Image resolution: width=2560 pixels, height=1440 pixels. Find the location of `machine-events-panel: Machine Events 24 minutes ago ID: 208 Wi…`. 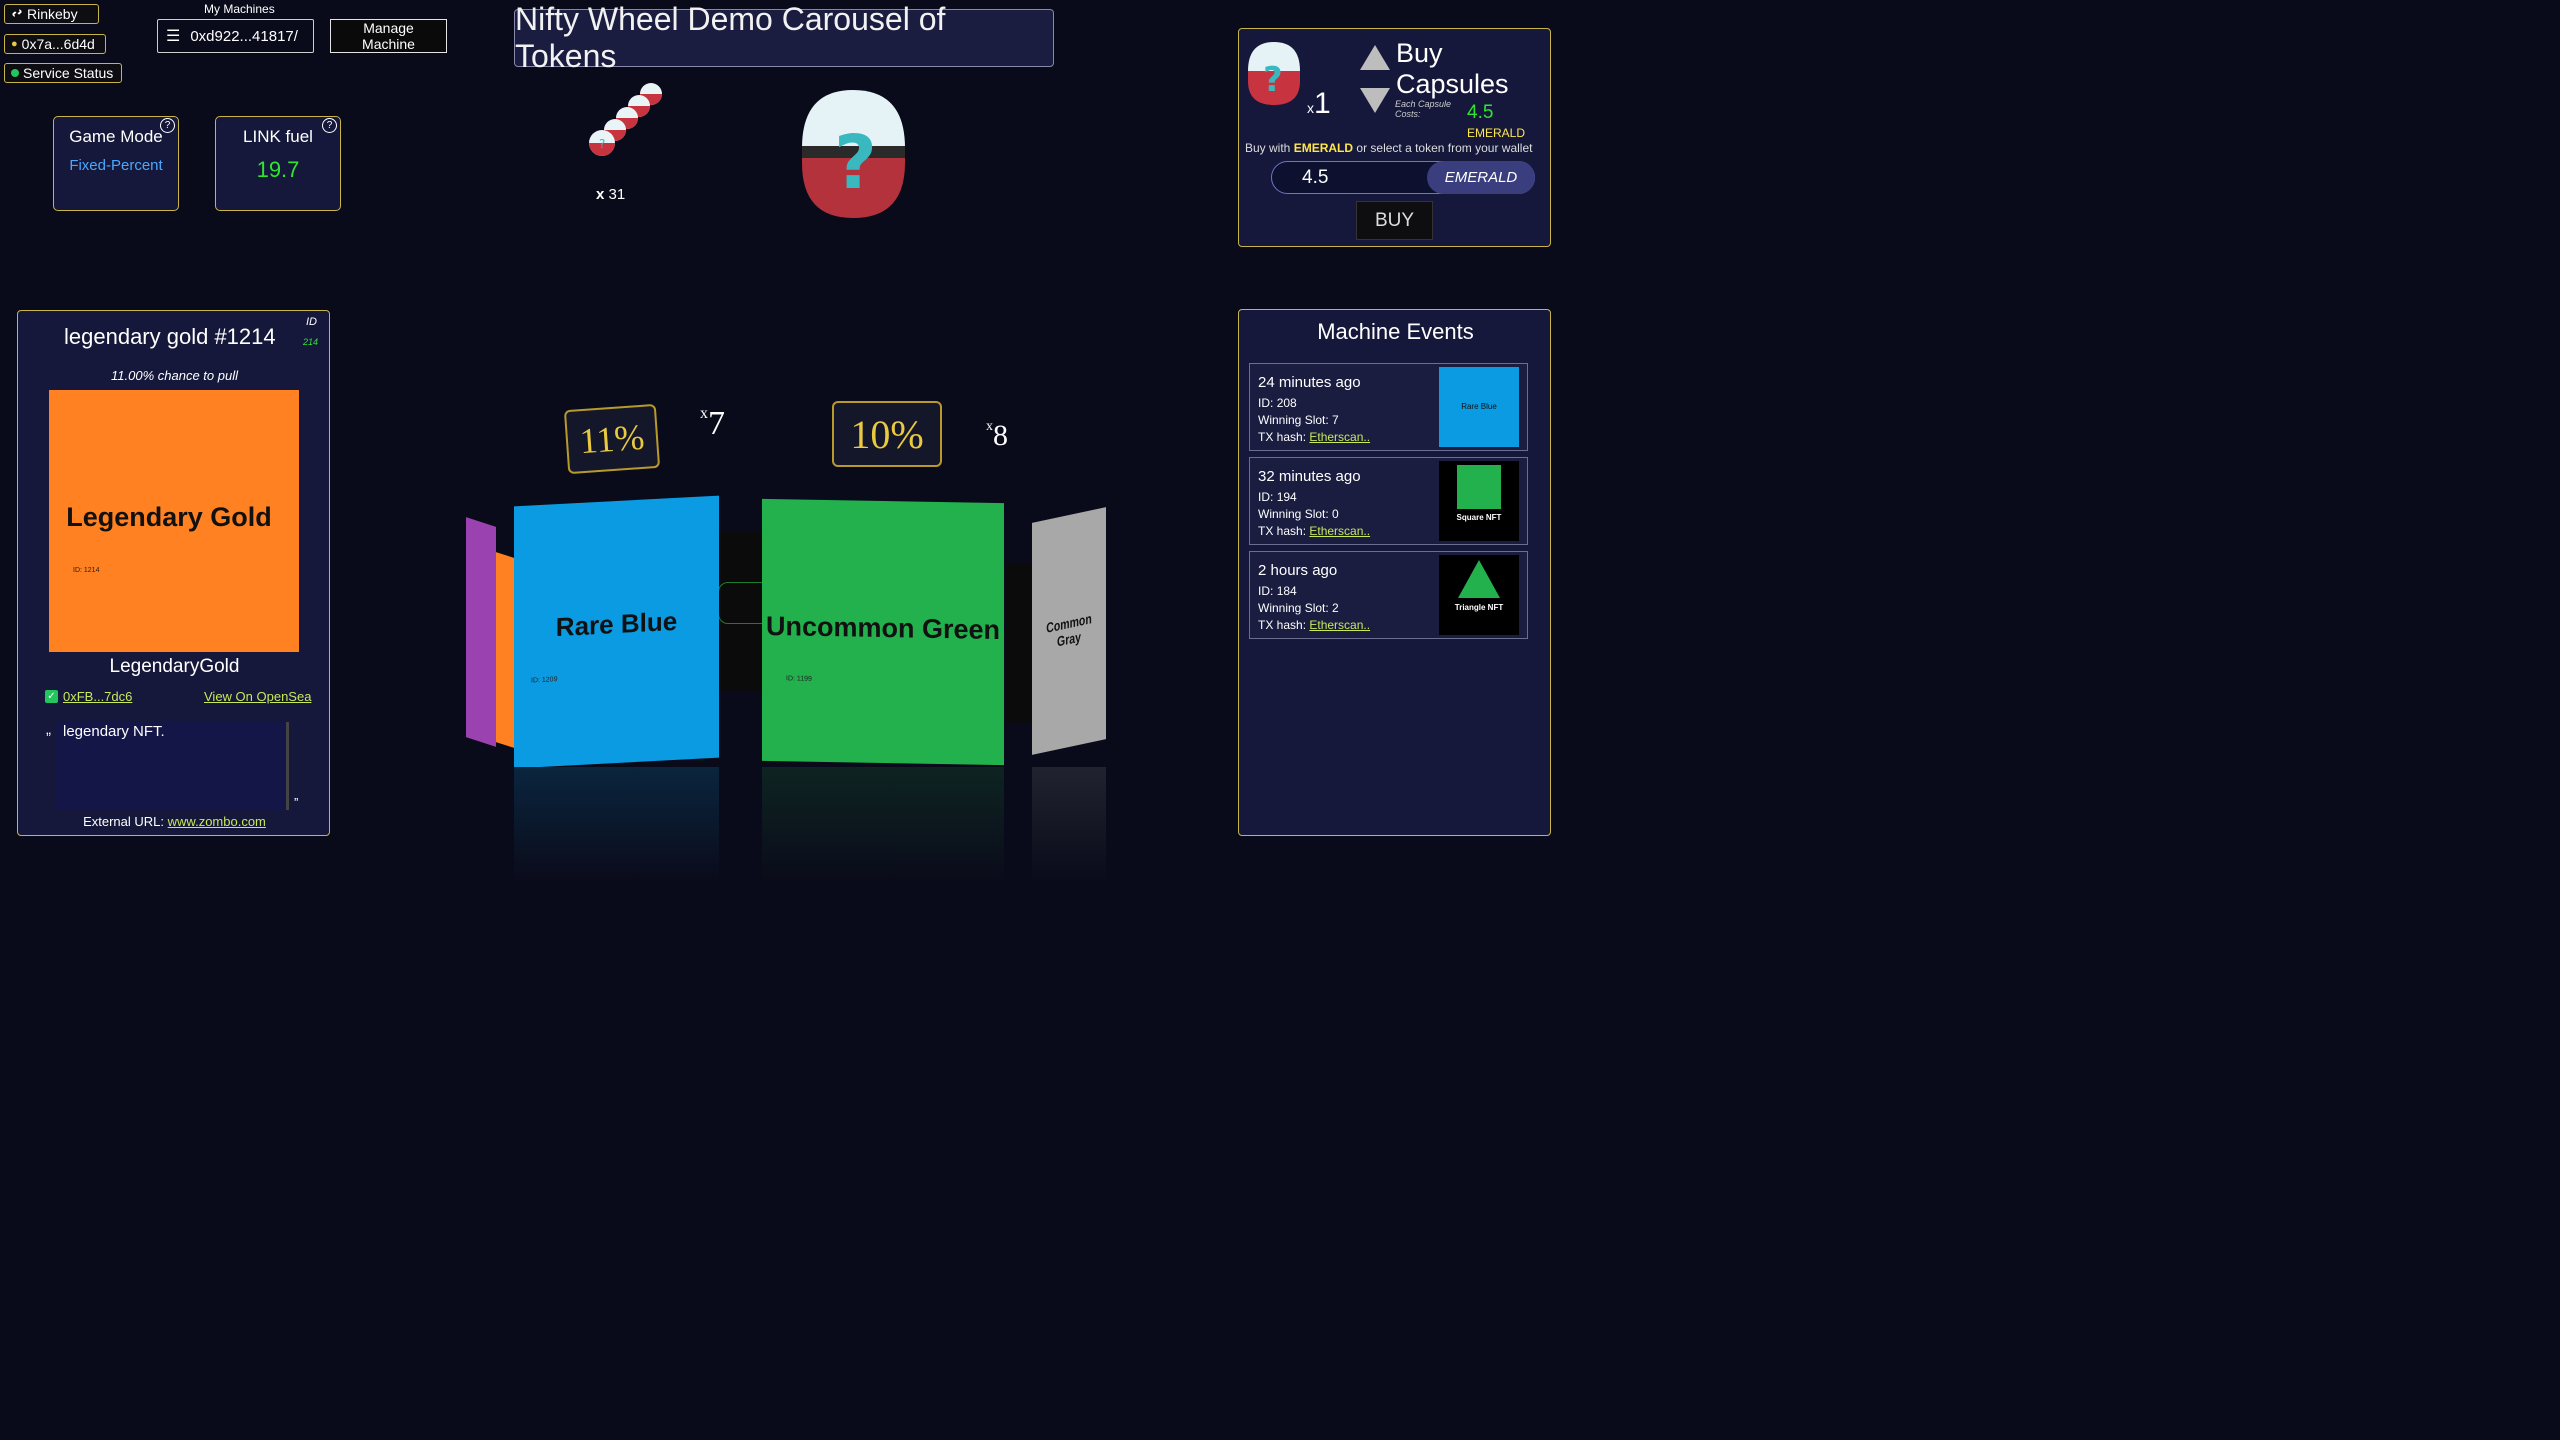

machine-events-panel: Machine Events 24 minutes ago ID: 208 Wi… is located at coordinates (1394, 572).